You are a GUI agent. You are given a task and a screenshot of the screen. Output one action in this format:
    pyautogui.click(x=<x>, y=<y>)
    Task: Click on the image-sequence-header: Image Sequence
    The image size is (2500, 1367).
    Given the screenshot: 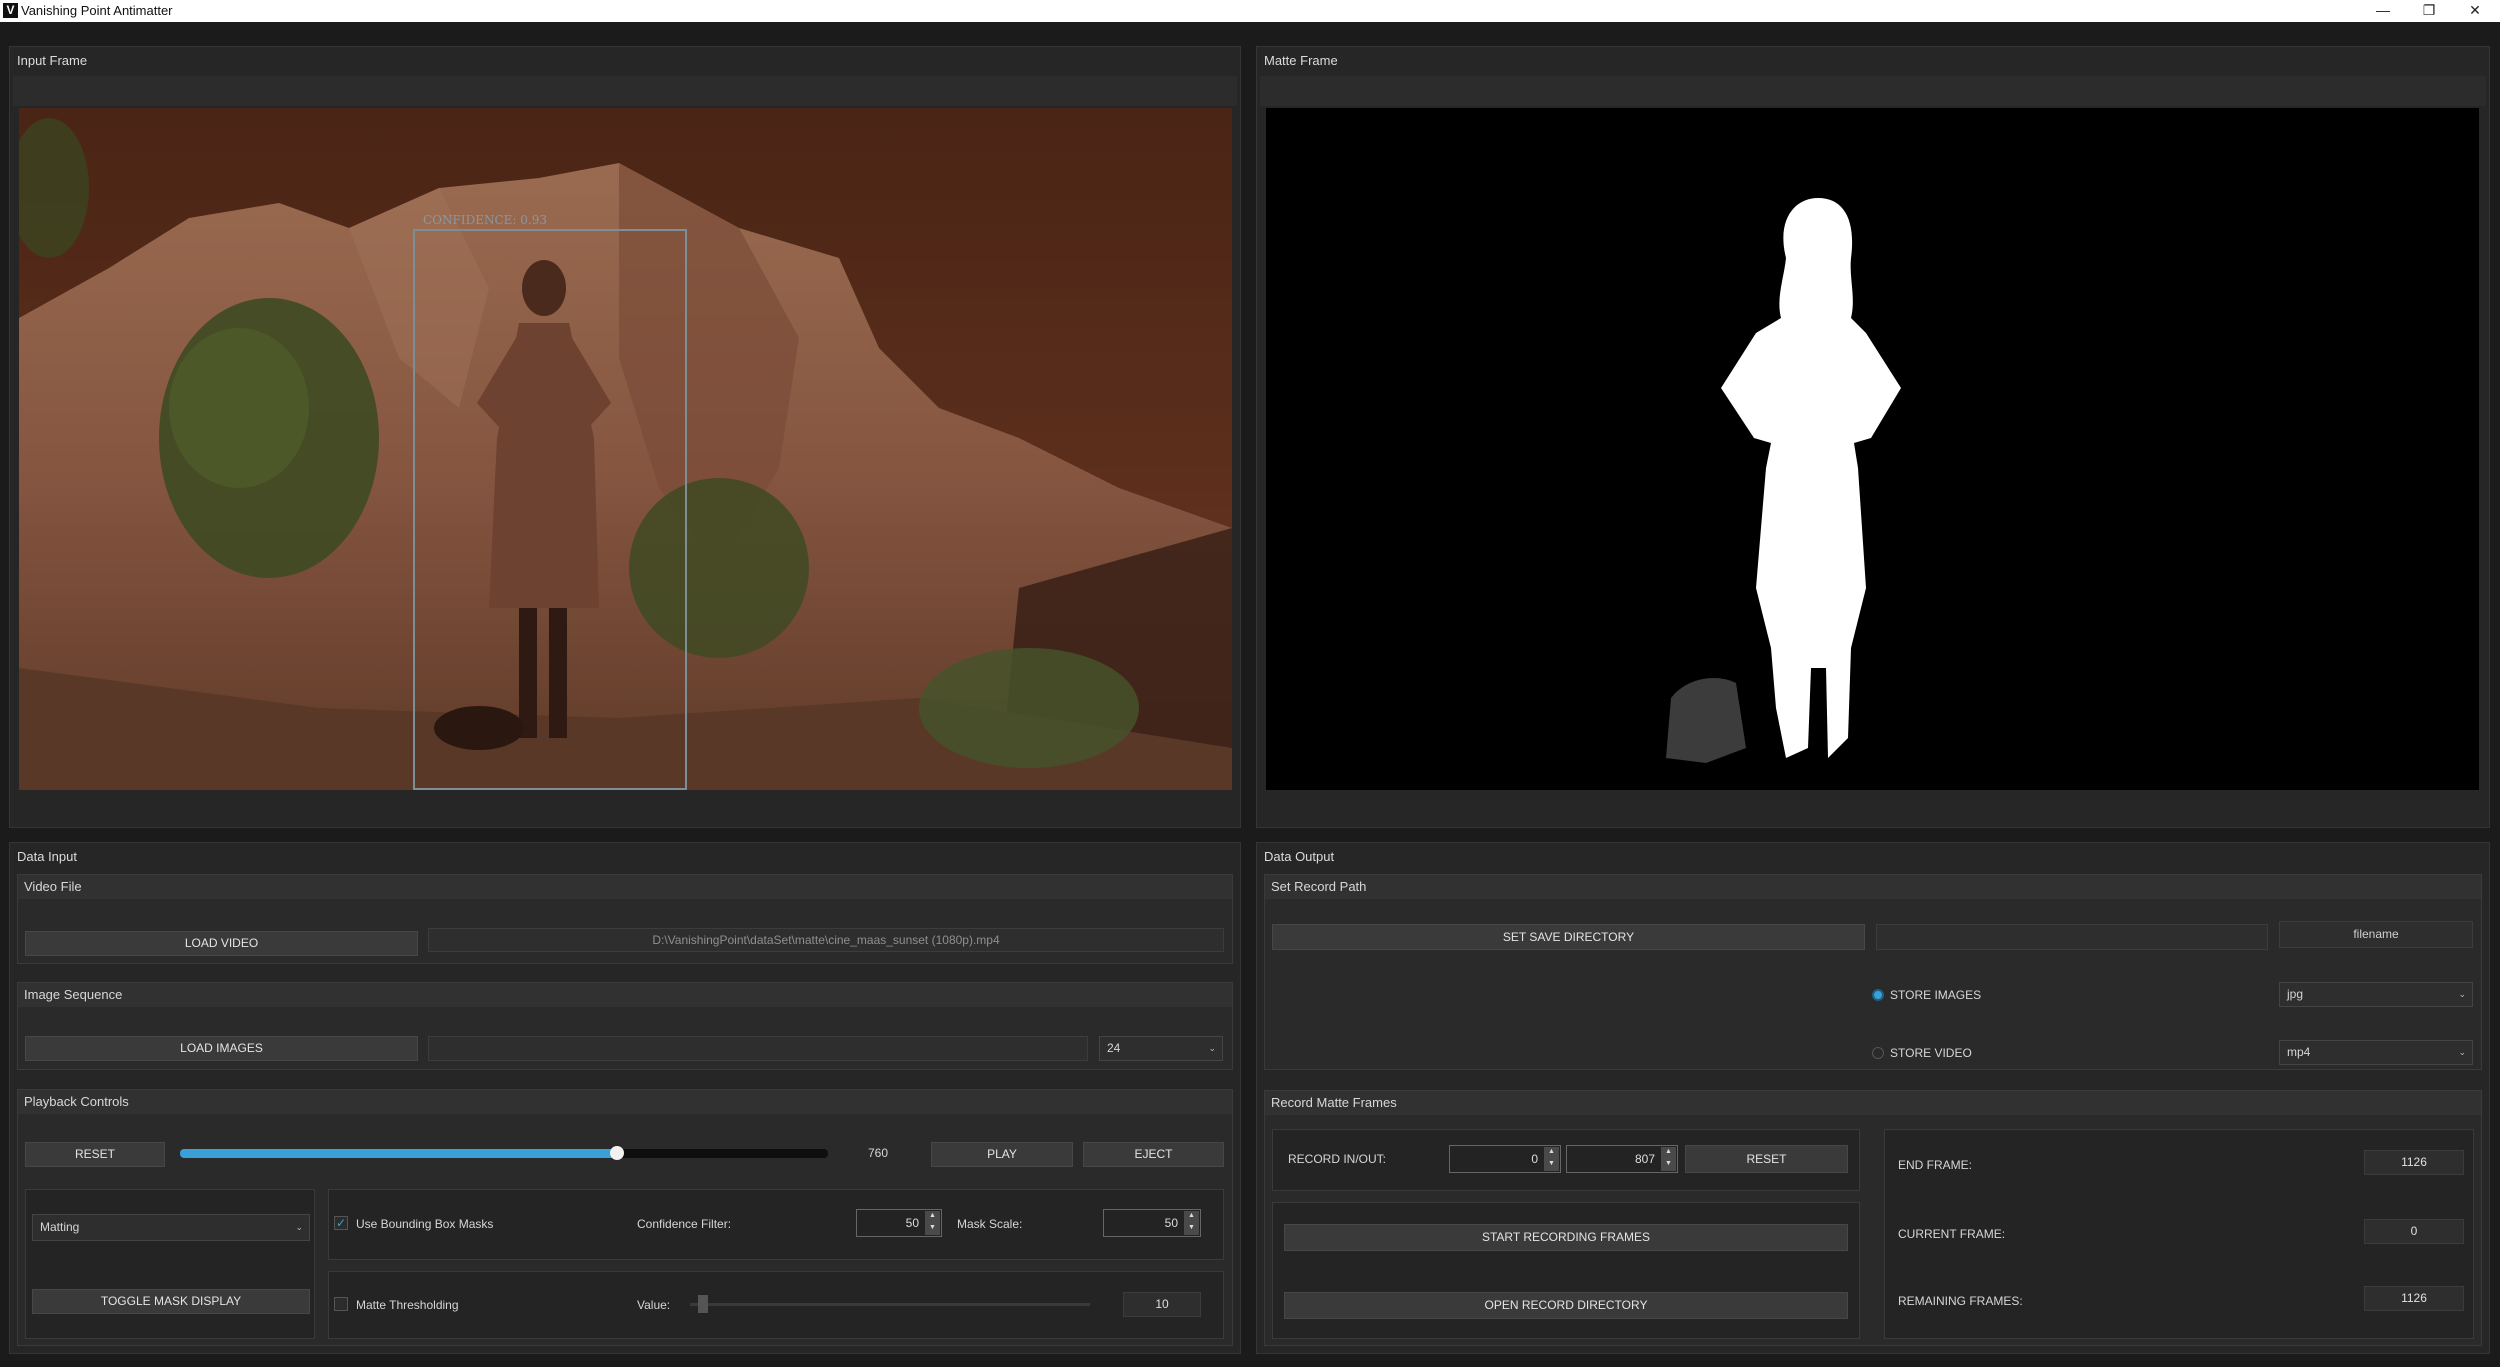 What is the action you would take?
    pyautogui.click(x=625, y=995)
    